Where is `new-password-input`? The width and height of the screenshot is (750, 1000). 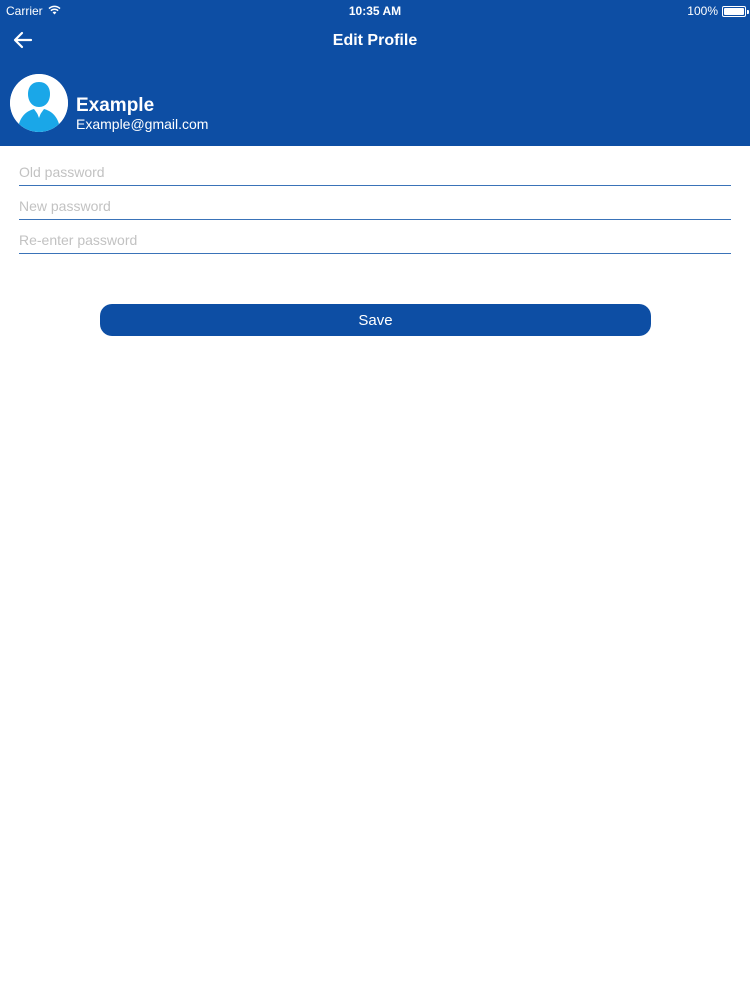 new-password-input is located at coordinates (375, 206).